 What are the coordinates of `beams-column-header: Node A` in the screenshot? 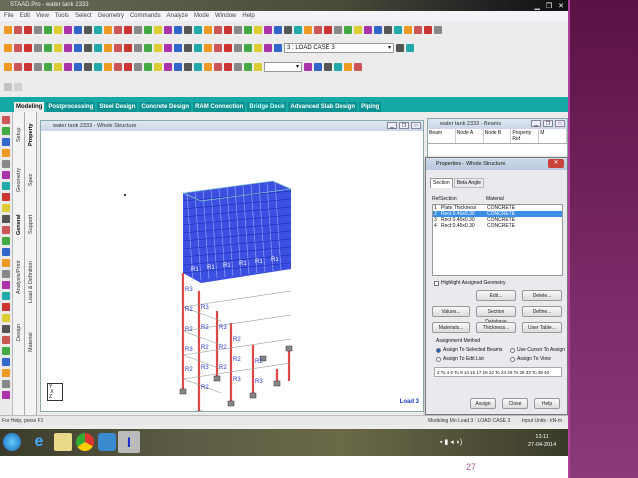 It's located at (470, 136).